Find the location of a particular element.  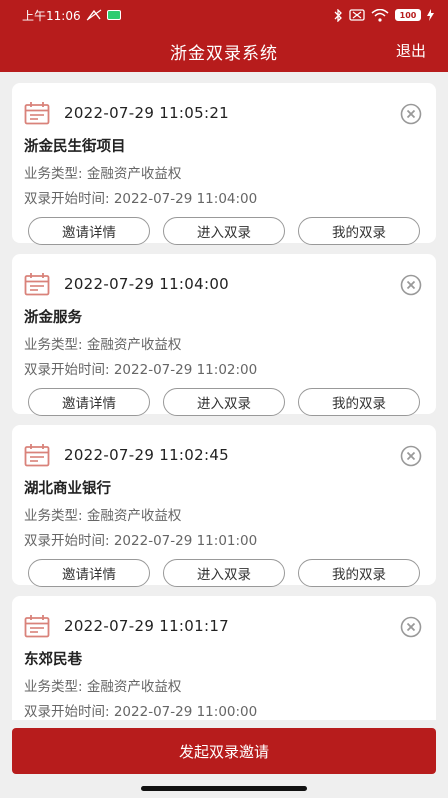

project-name: 浙金服务 is located at coordinates (53, 318).